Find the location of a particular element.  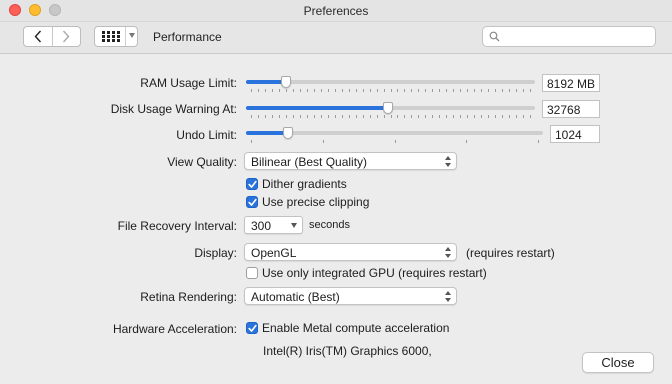

chevron-left-icon is located at coordinates (37, 36).